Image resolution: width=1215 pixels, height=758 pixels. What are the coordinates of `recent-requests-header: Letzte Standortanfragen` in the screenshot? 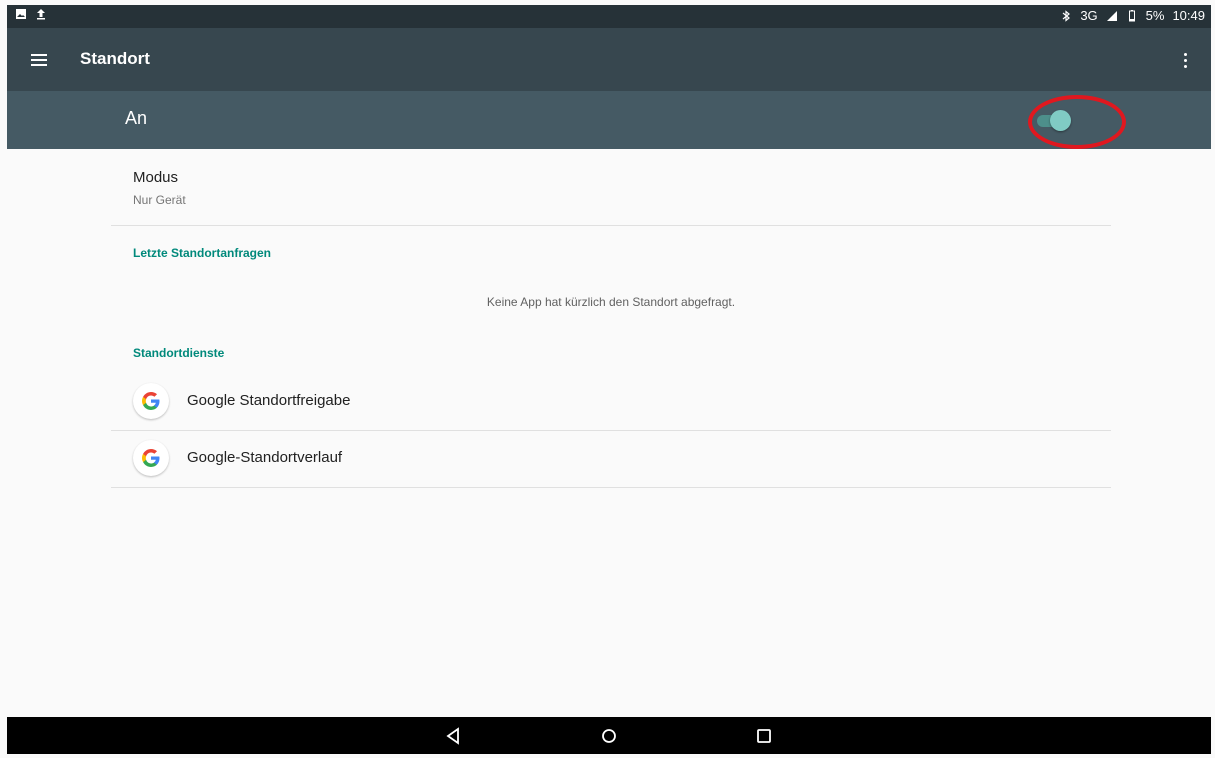 It's located at (611, 250).